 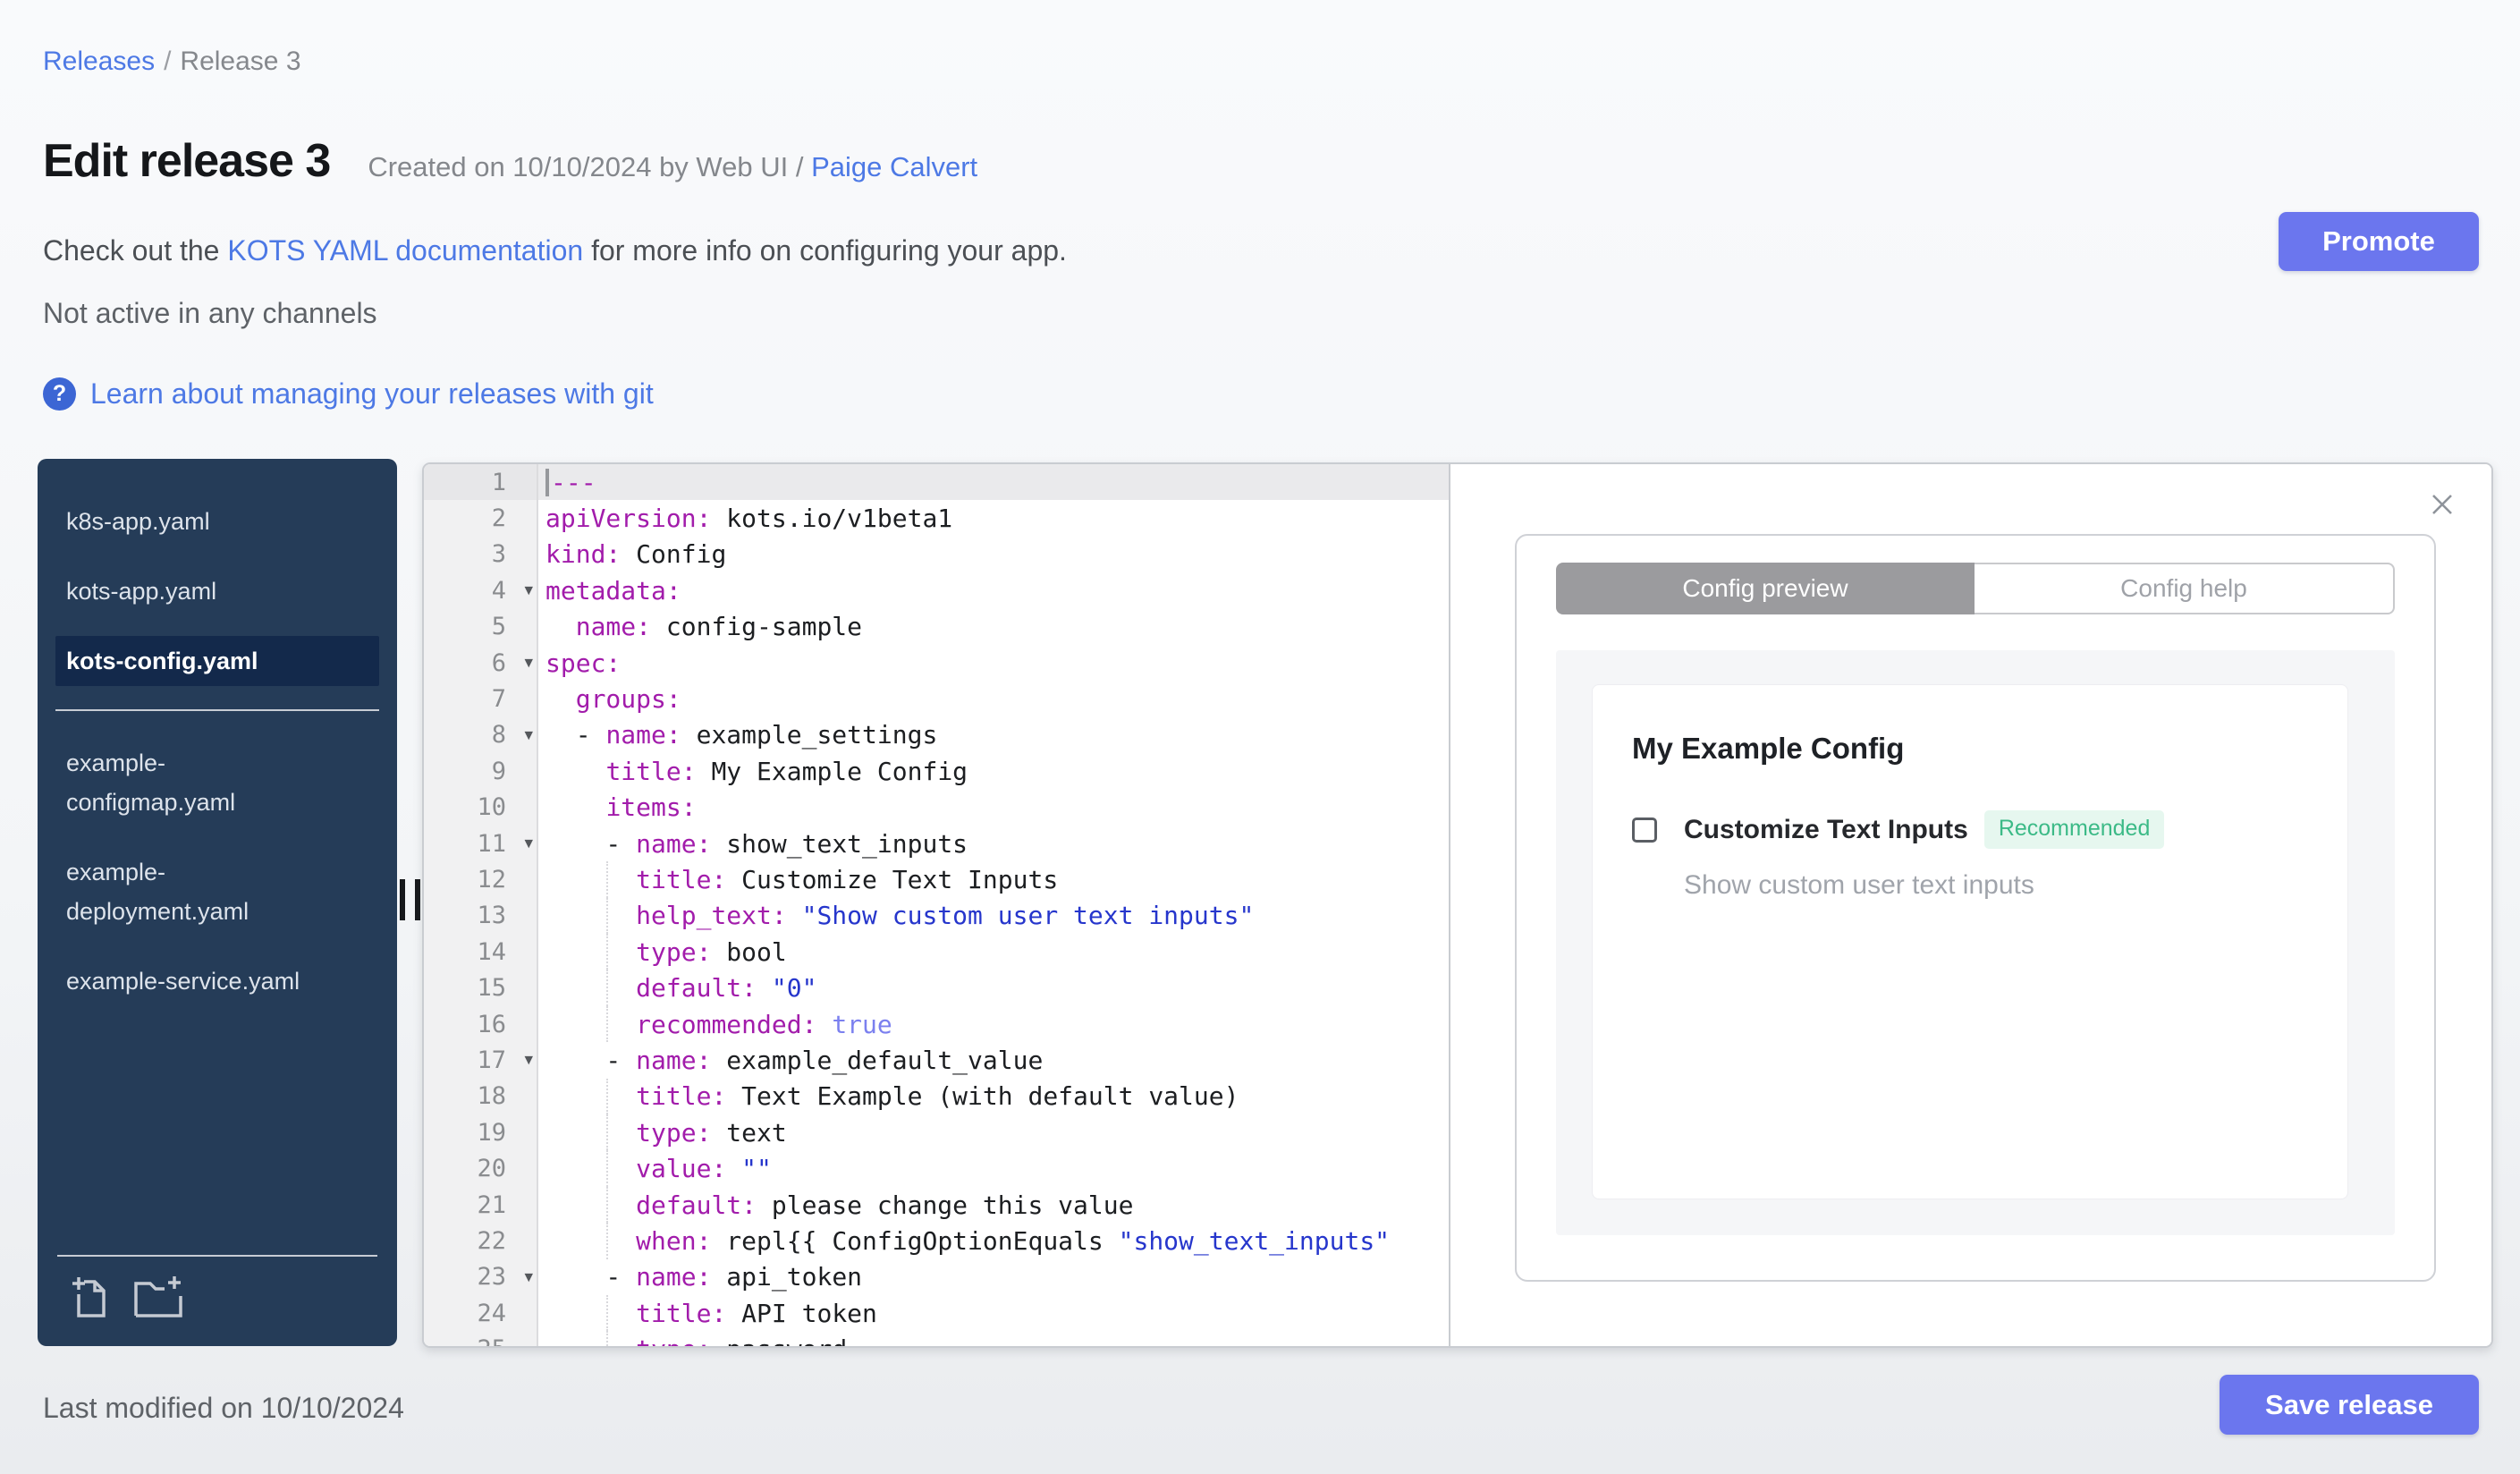 I want to click on code-line-25: 25 type: password, so click(x=937, y=1338).